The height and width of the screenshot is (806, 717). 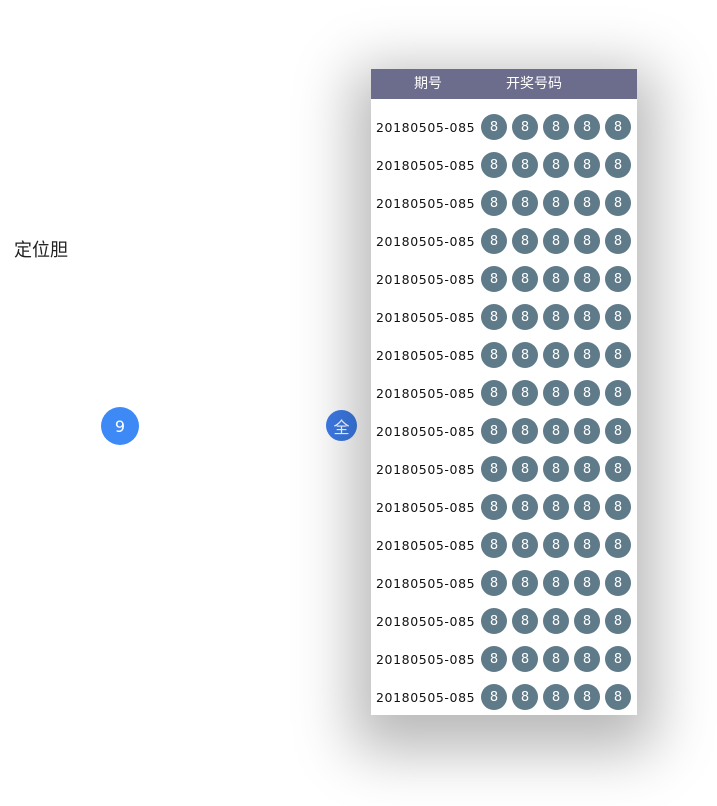 I want to click on select-all-button: 全, so click(x=341, y=425).